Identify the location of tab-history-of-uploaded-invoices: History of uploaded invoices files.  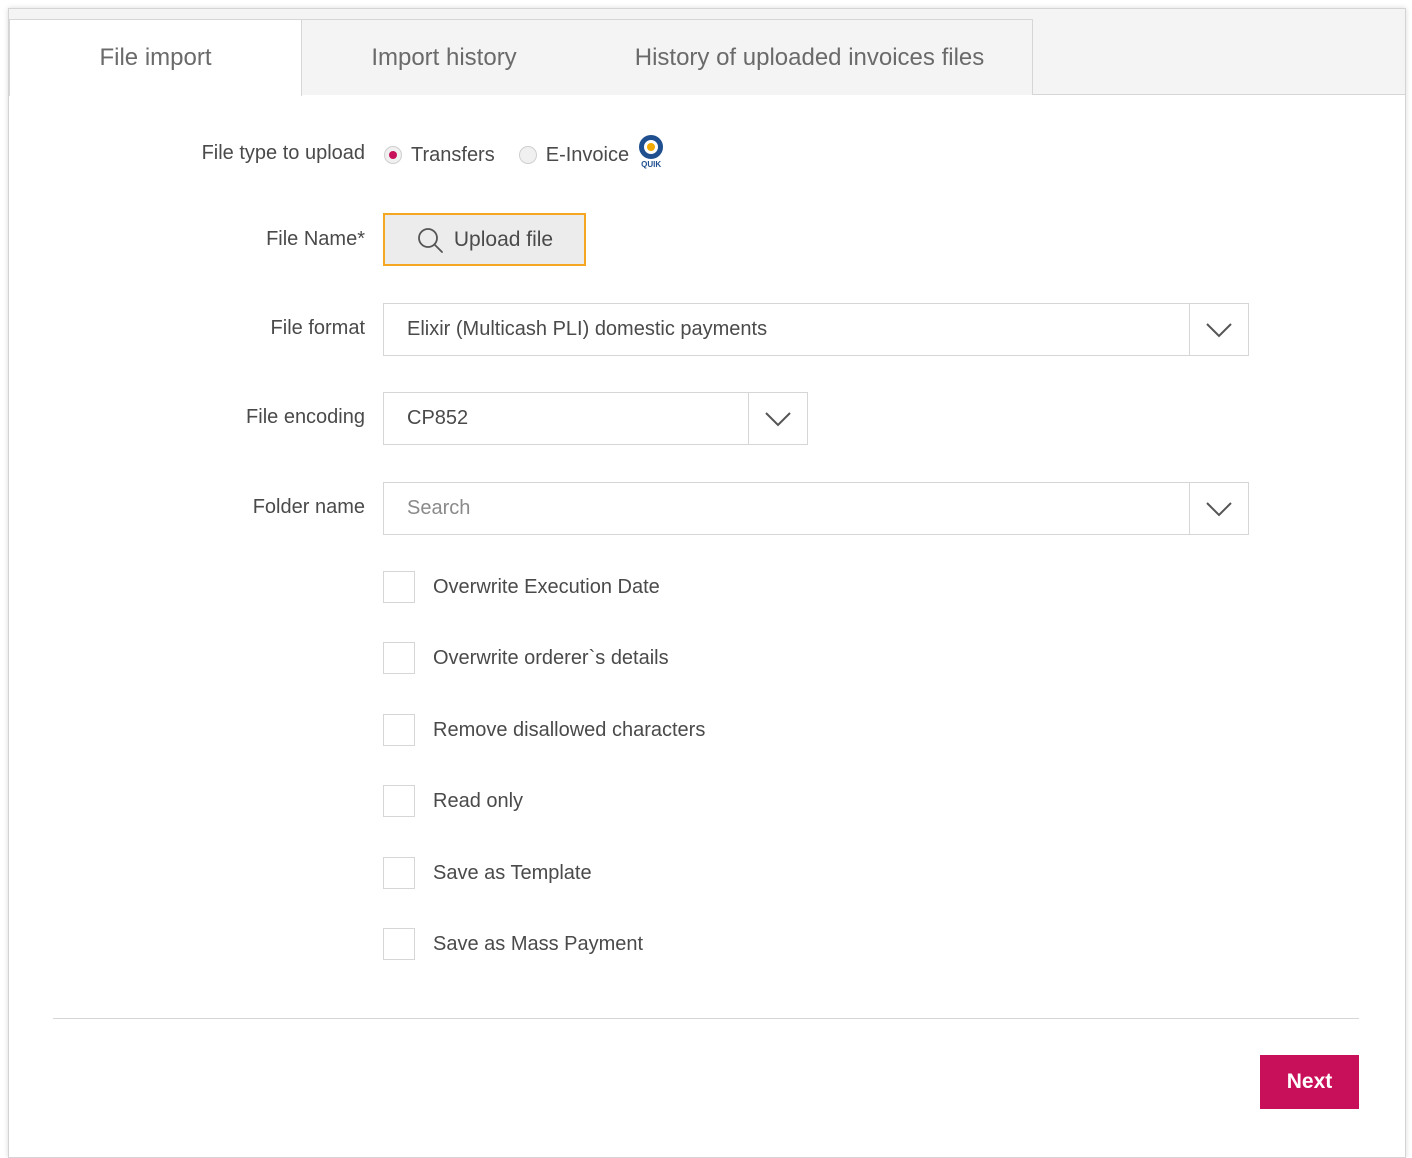
(810, 57).